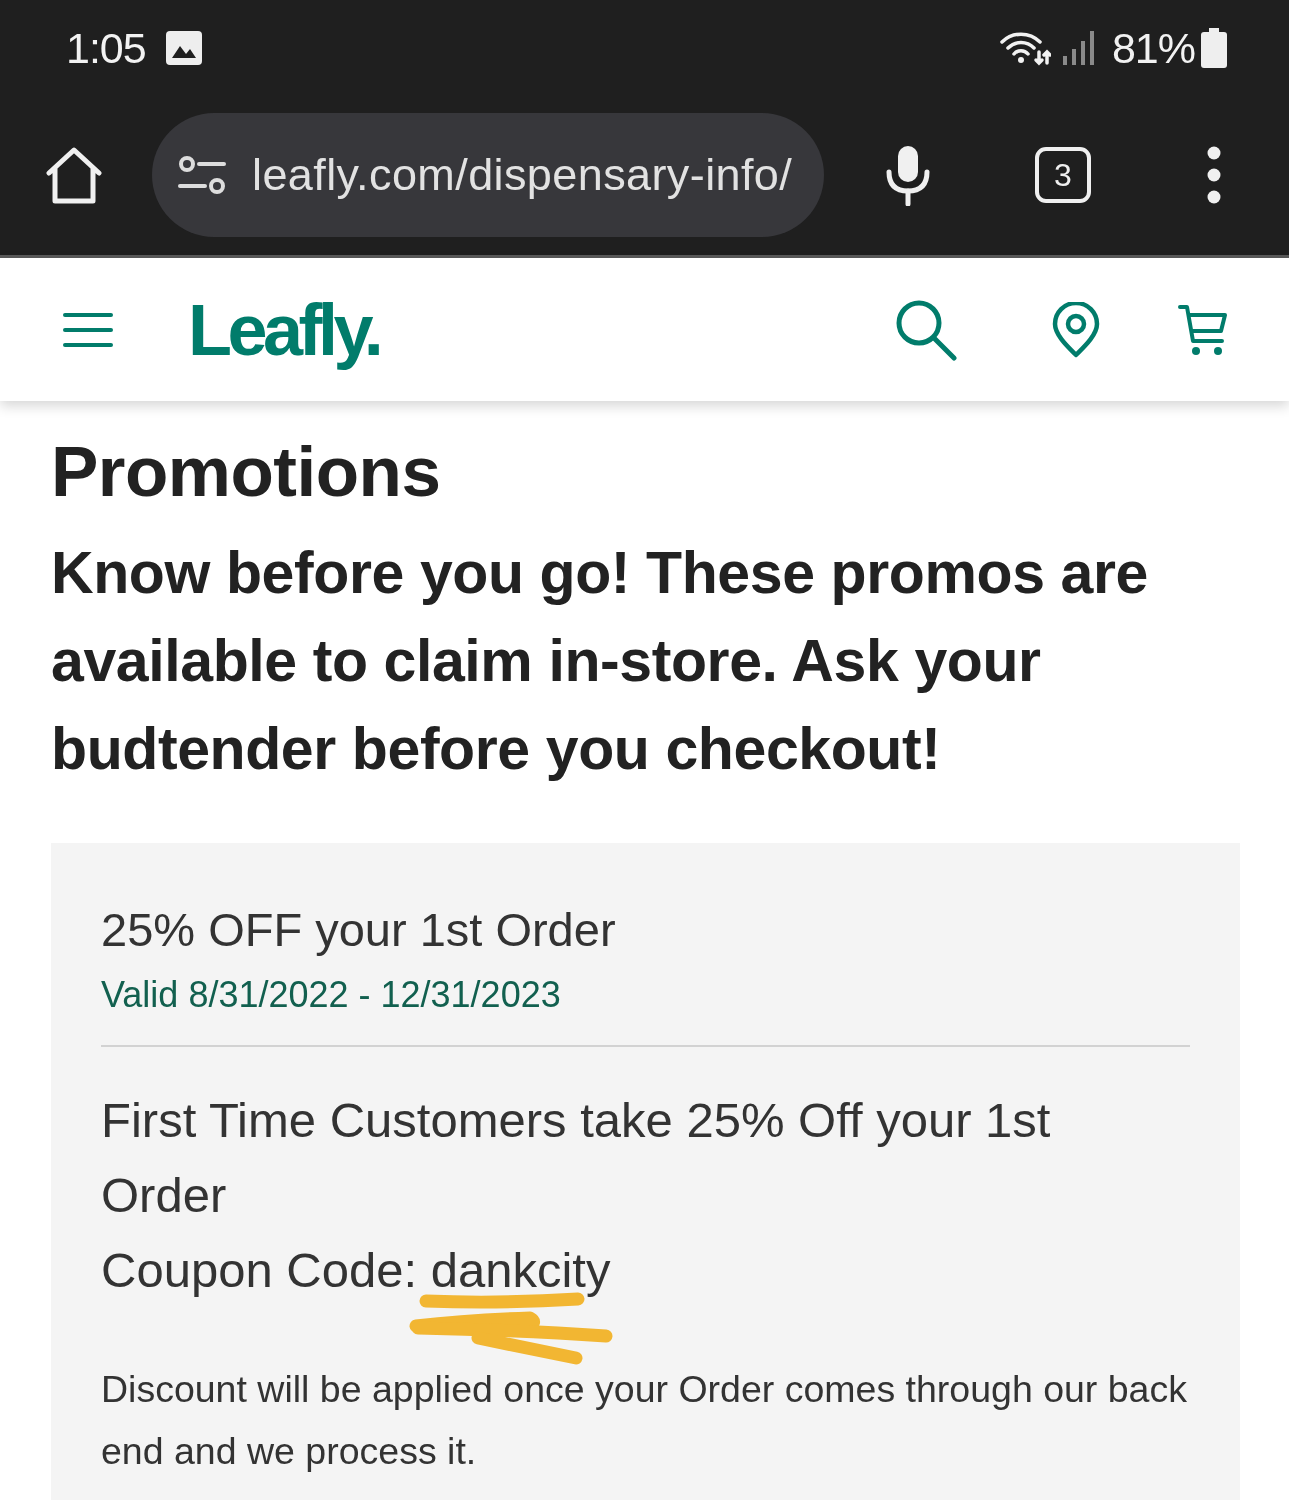  Describe the element at coordinates (106, 47) in the screenshot. I see `clock-time: 1:05` at that location.